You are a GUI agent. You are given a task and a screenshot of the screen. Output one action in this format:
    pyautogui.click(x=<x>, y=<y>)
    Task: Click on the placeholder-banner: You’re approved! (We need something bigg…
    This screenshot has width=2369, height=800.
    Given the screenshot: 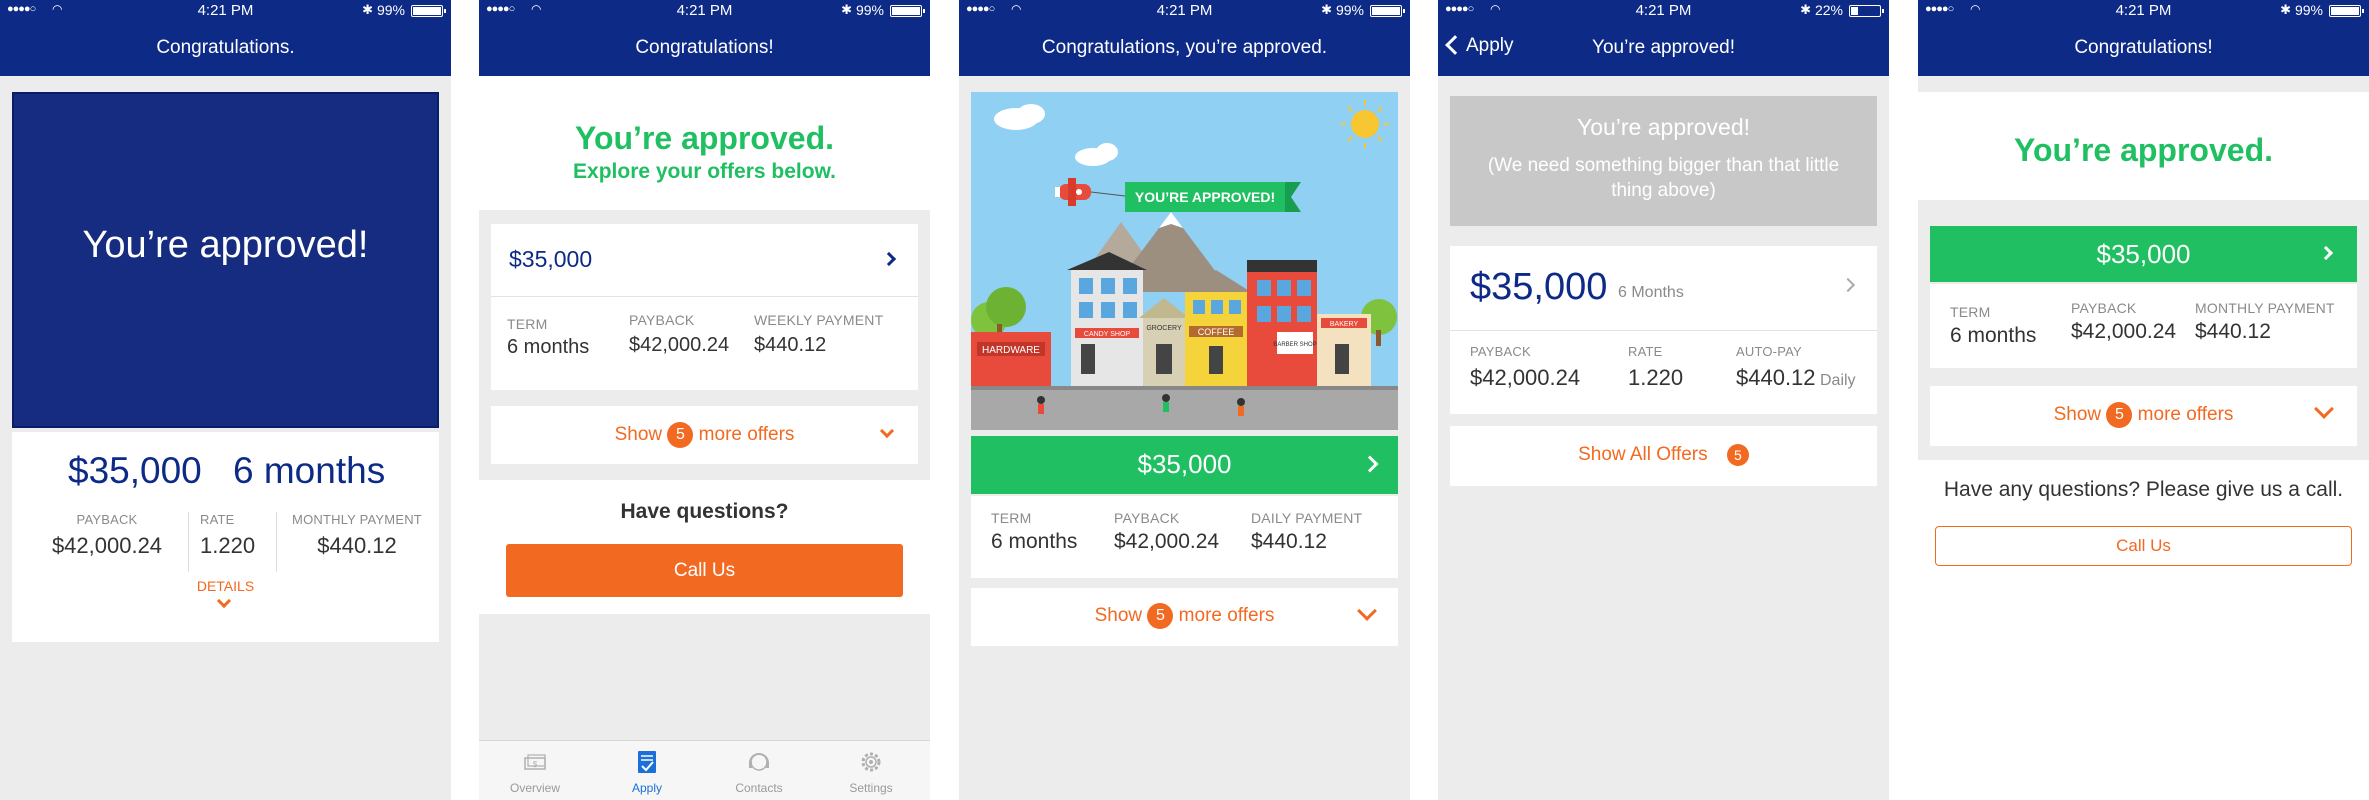 What is the action you would take?
    pyautogui.click(x=1663, y=161)
    